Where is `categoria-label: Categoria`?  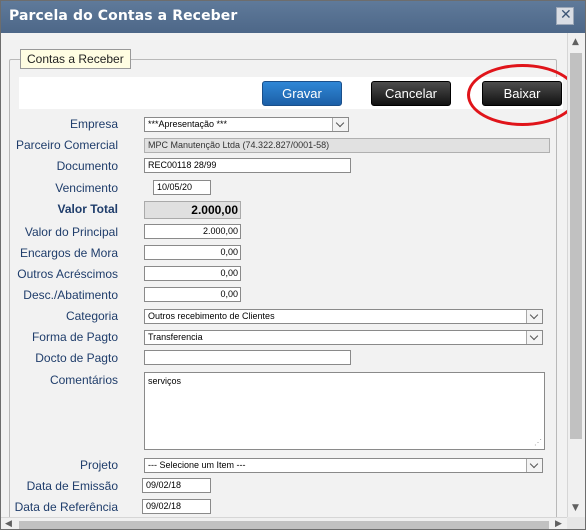
categoria-label: Categoria is located at coordinates (91, 316).